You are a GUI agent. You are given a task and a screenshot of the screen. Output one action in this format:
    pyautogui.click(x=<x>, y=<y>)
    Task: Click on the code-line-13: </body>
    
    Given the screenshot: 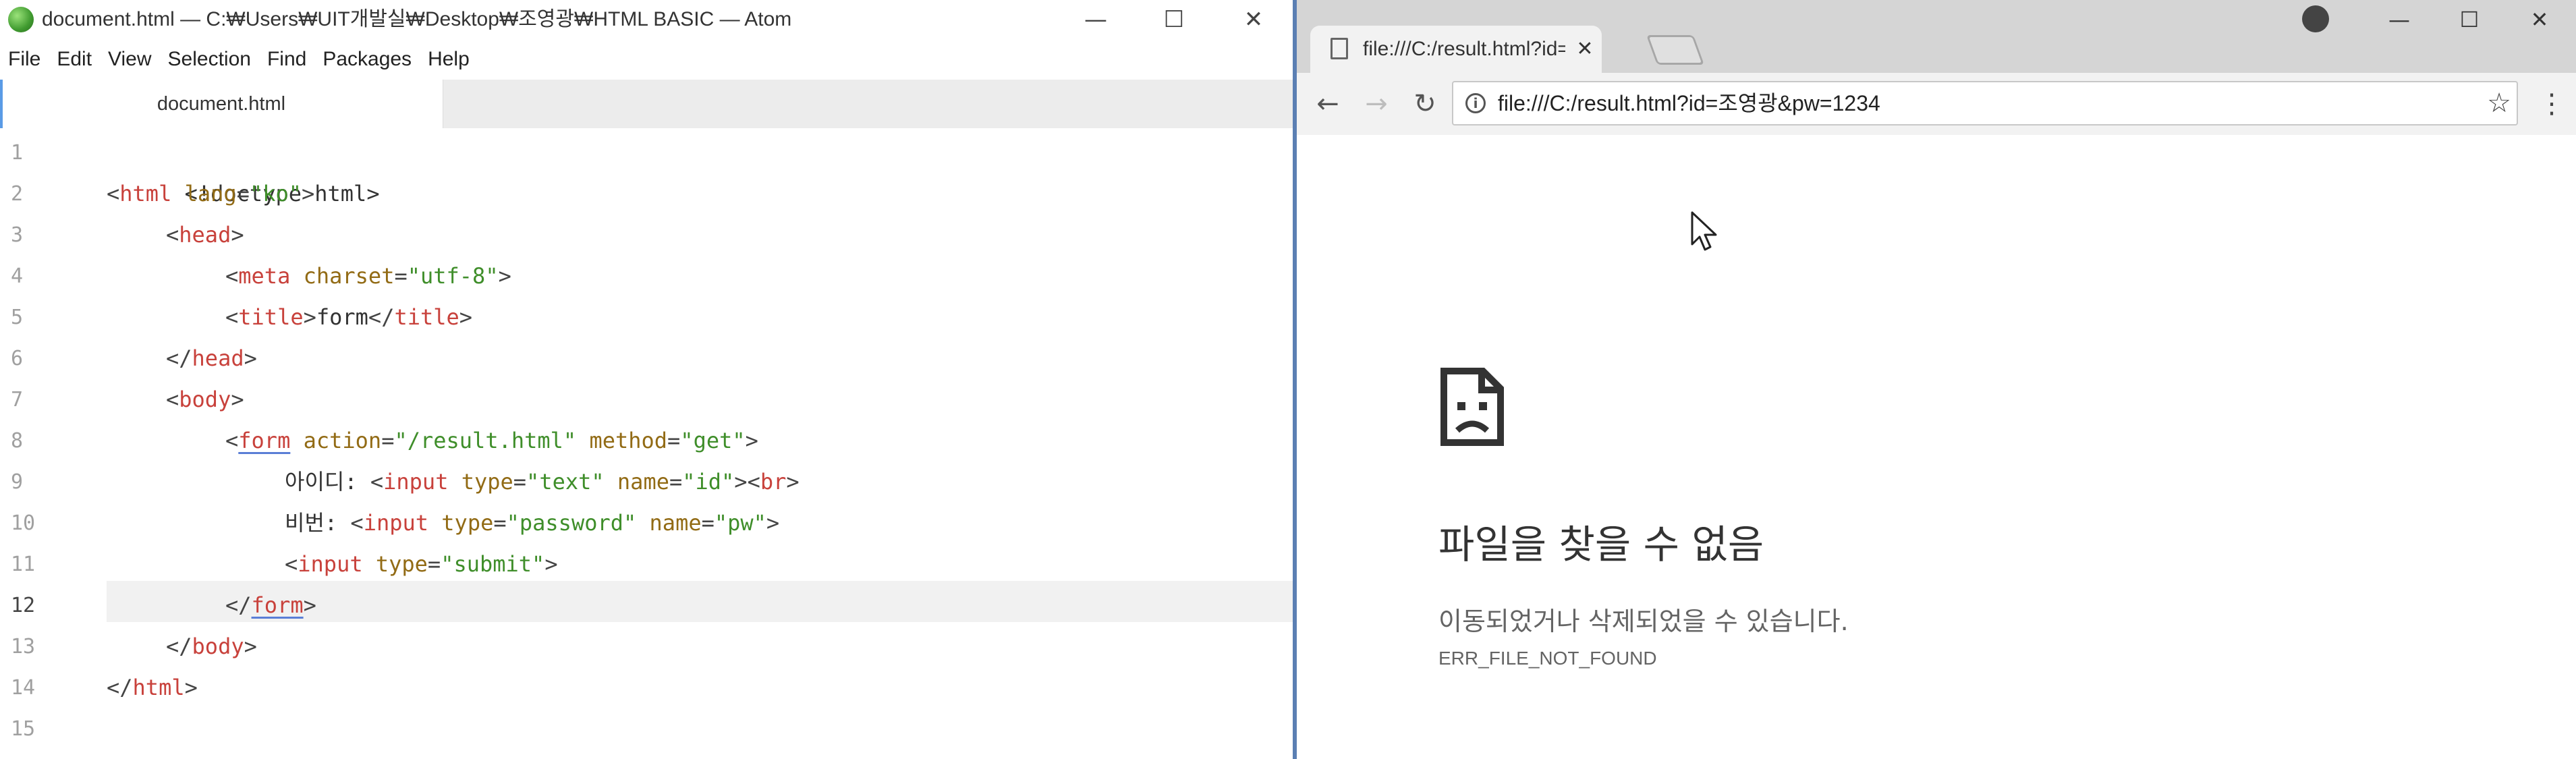 What is the action you would take?
    pyautogui.click(x=211, y=646)
    